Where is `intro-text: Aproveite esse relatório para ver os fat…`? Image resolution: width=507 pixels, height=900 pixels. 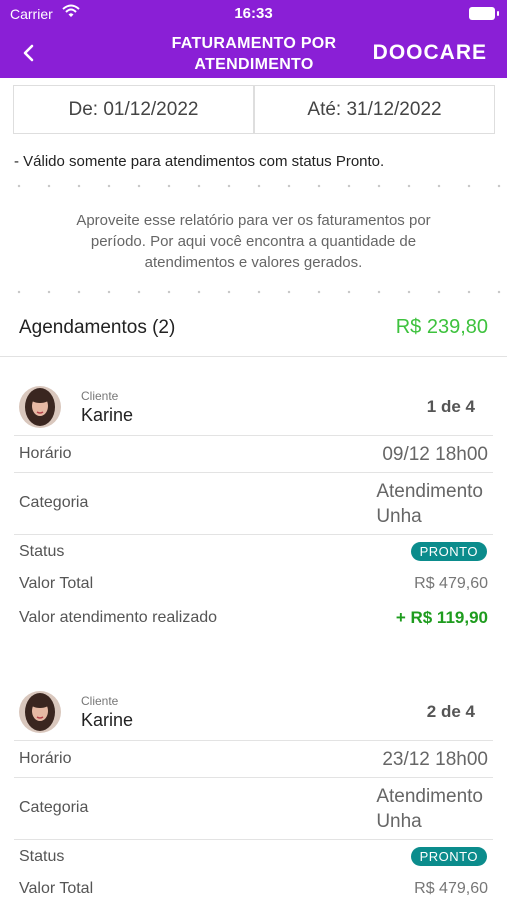 intro-text: Aproveite esse relatório para ver os fat… is located at coordinates (253, 241).